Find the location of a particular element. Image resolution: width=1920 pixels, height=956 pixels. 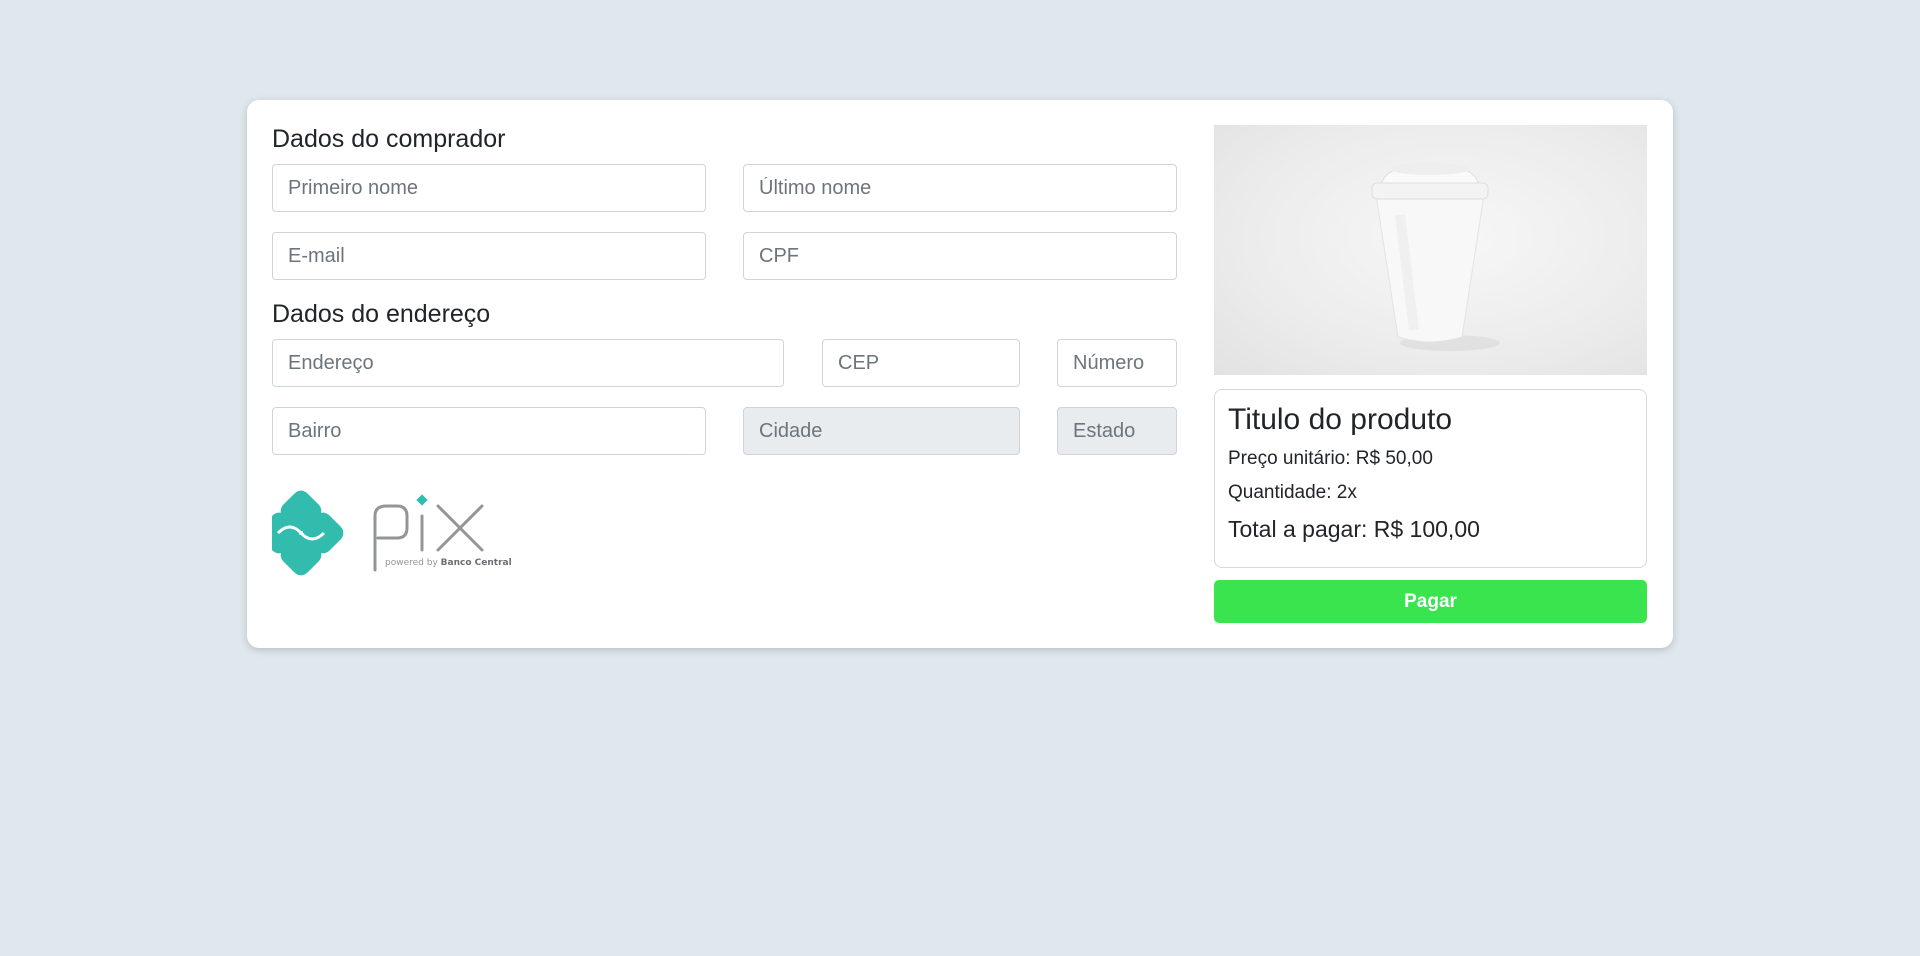

pay-button: Pagar is located at coordinates (1430, 601).